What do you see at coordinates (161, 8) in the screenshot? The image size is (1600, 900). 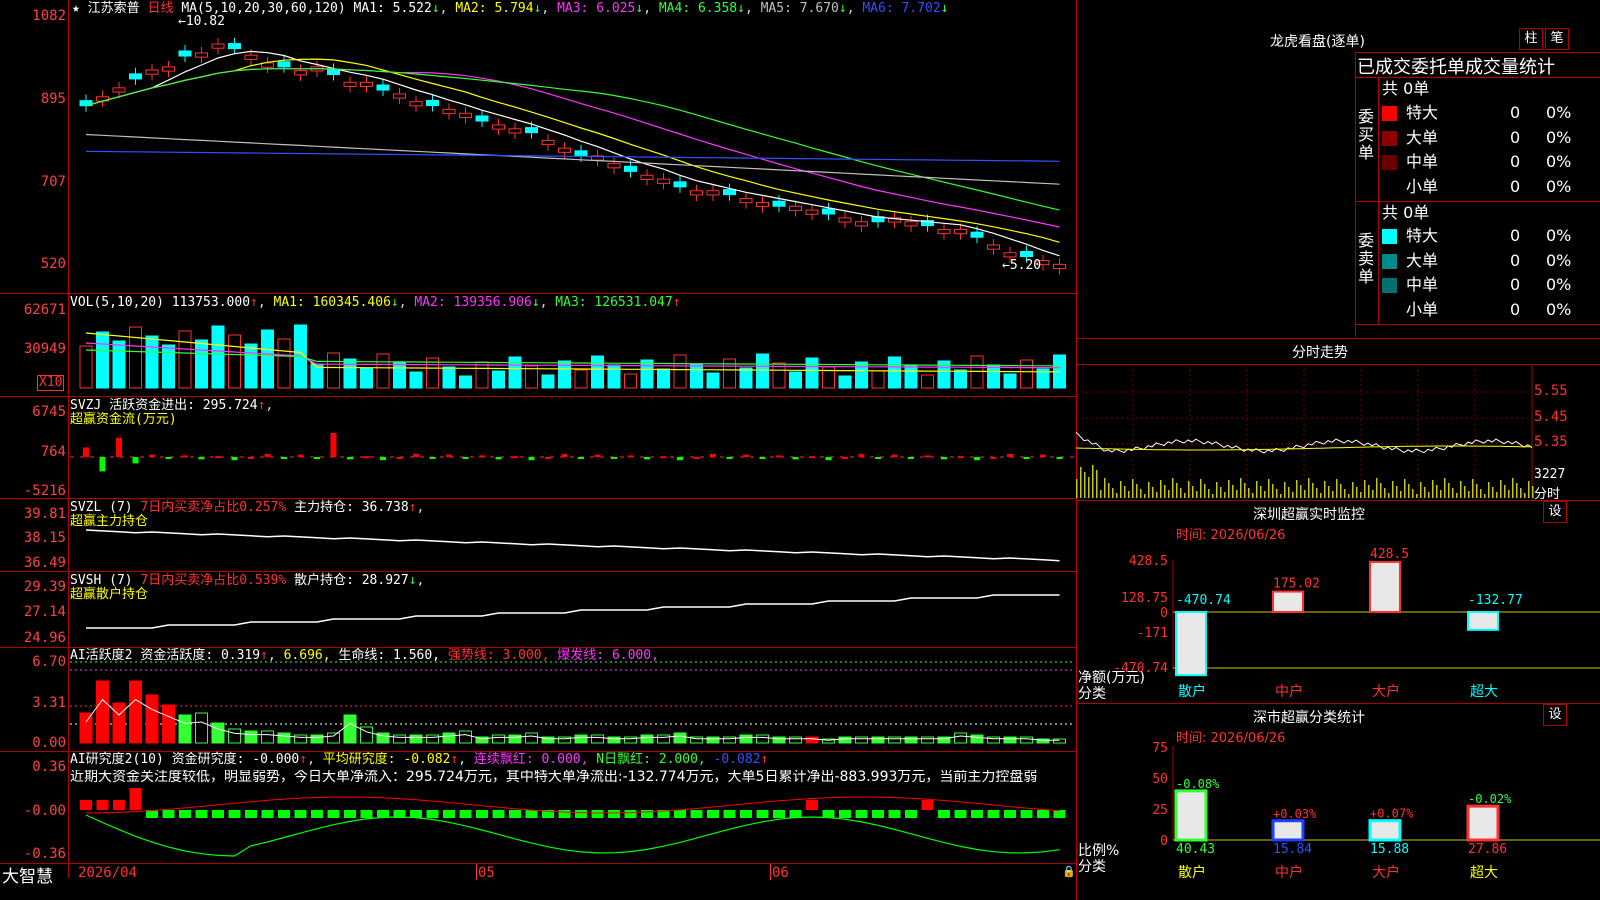 I see `period-label: 日线` at bounding box center [161, 8].